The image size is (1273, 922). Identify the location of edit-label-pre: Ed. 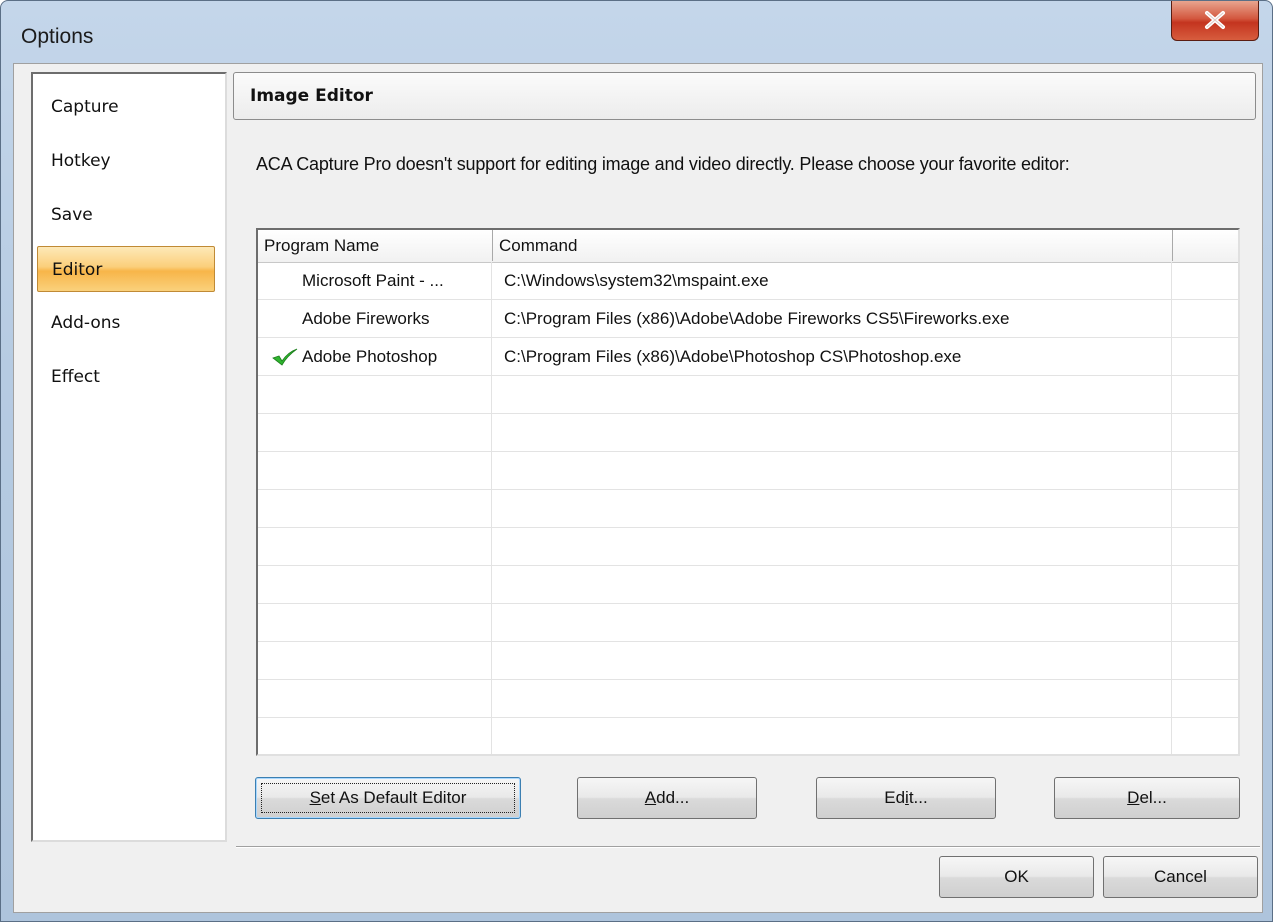
(895, 797).